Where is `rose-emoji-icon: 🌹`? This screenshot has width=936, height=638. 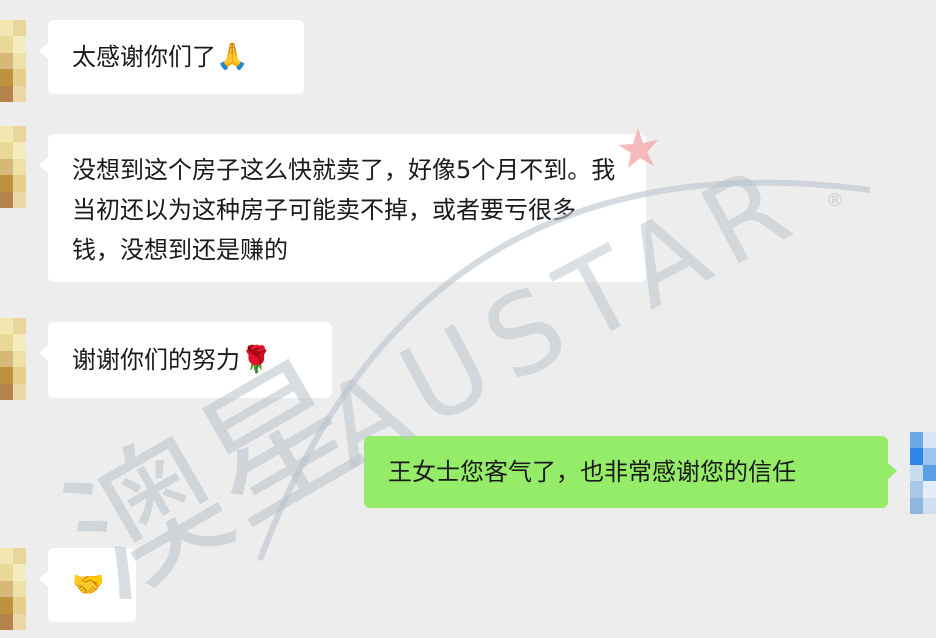
rose-emoji-icon: 🌹 is located at coordinates (256, 360).